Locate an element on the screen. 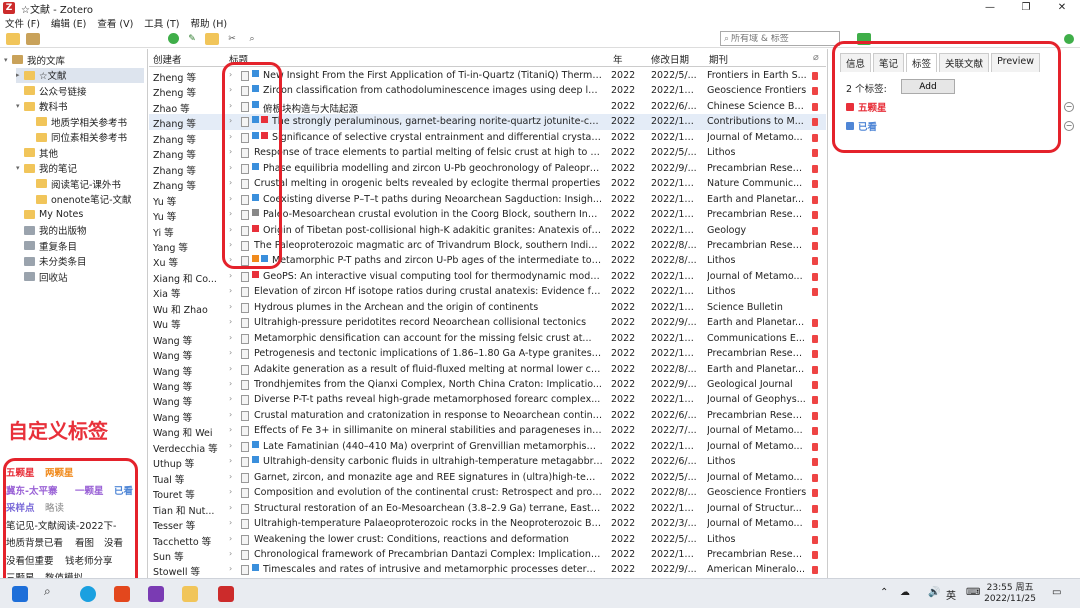  column-modified: 修改日期 is located at coordinates (670, 59).